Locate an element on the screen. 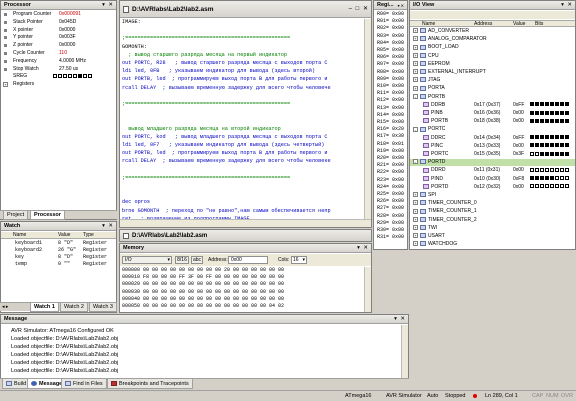 The width and height of the screenshot is (576, 401). watch-row: keyboard226 "G"Register is located at coordinates (58, 250).